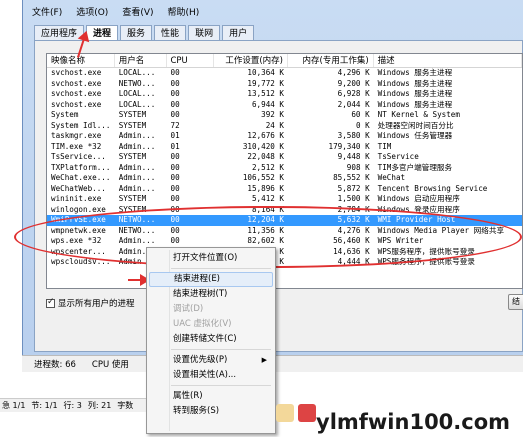  Describe the element at coordinates (136, 33) in the screenshot. I see `tab-services: 服务` at that location.